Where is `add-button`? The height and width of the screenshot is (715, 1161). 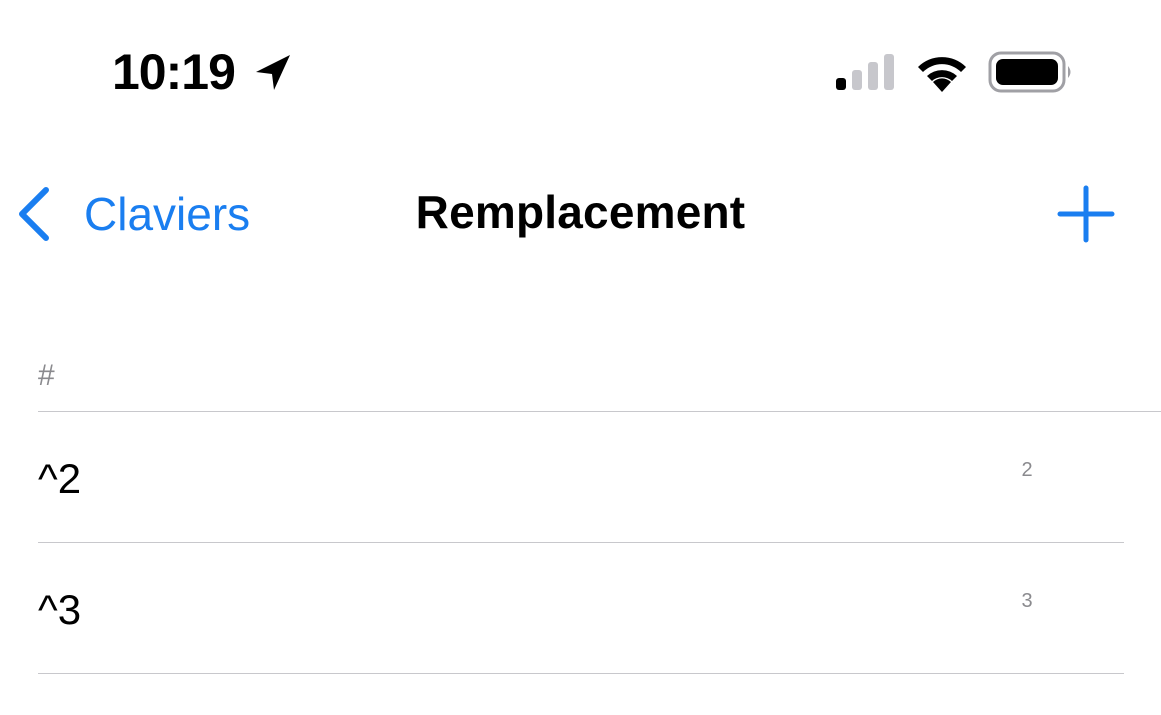
add-button is located at coordinates (1086, 214).